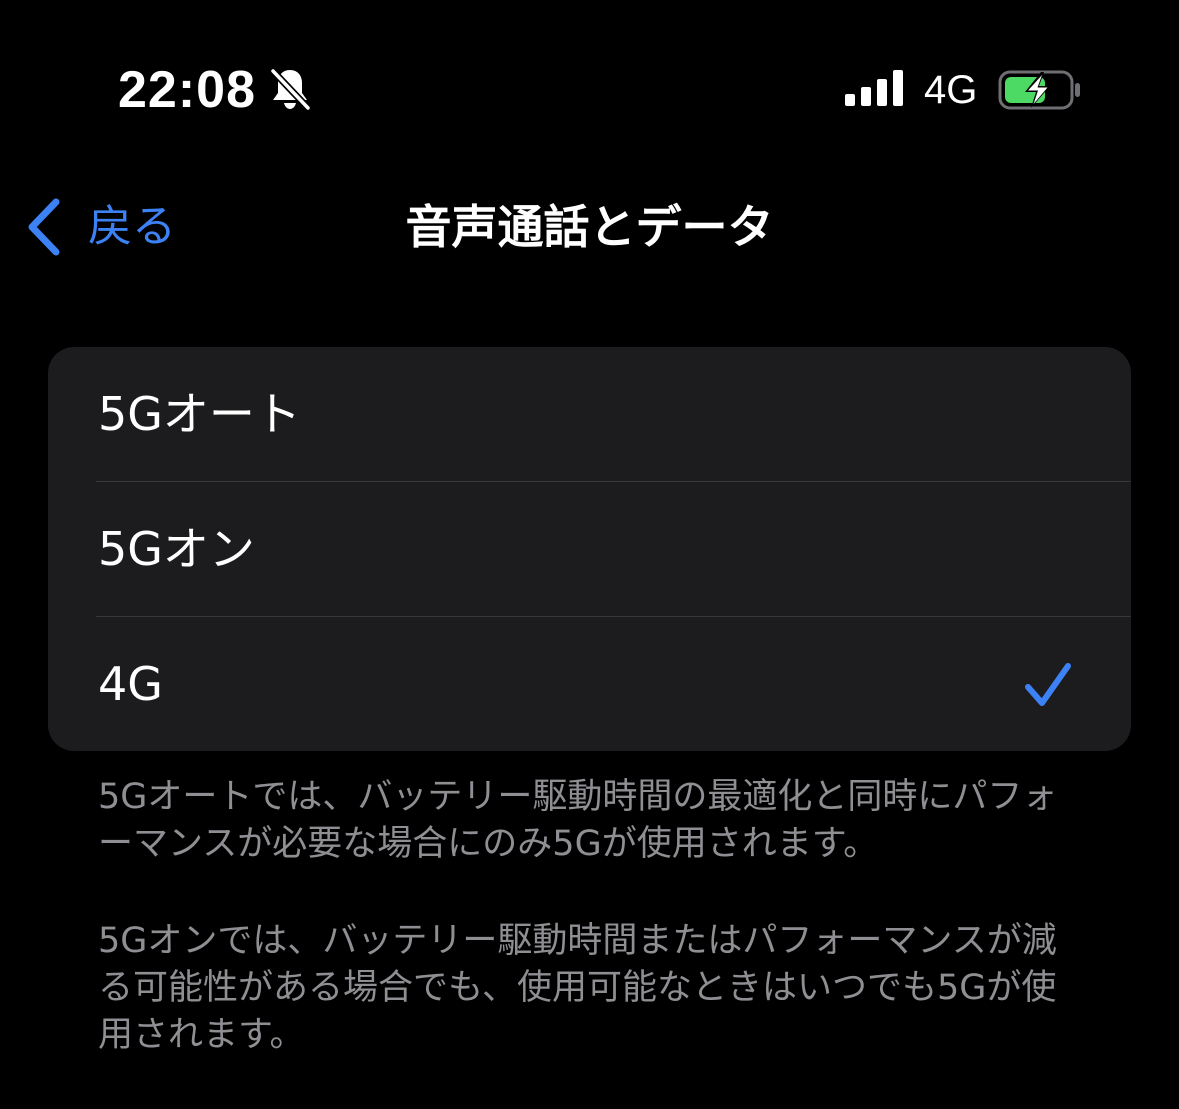  What do you see at coordinates (199, 414) in the screenshot?
I see `option-label: 5Gオート` at bounding box center [199, 414].